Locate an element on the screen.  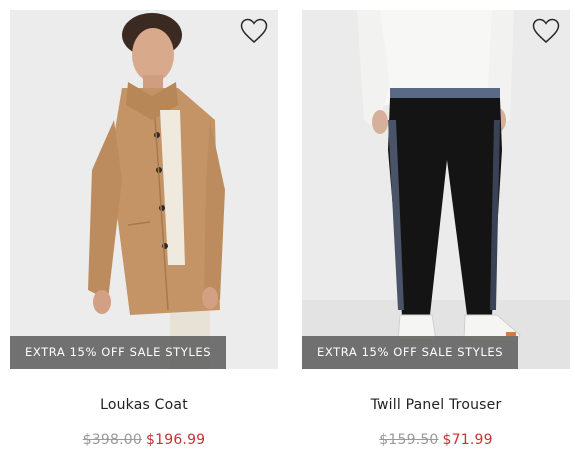
product-name: Twill Panel Trouser is located at coordinates (436, 405).